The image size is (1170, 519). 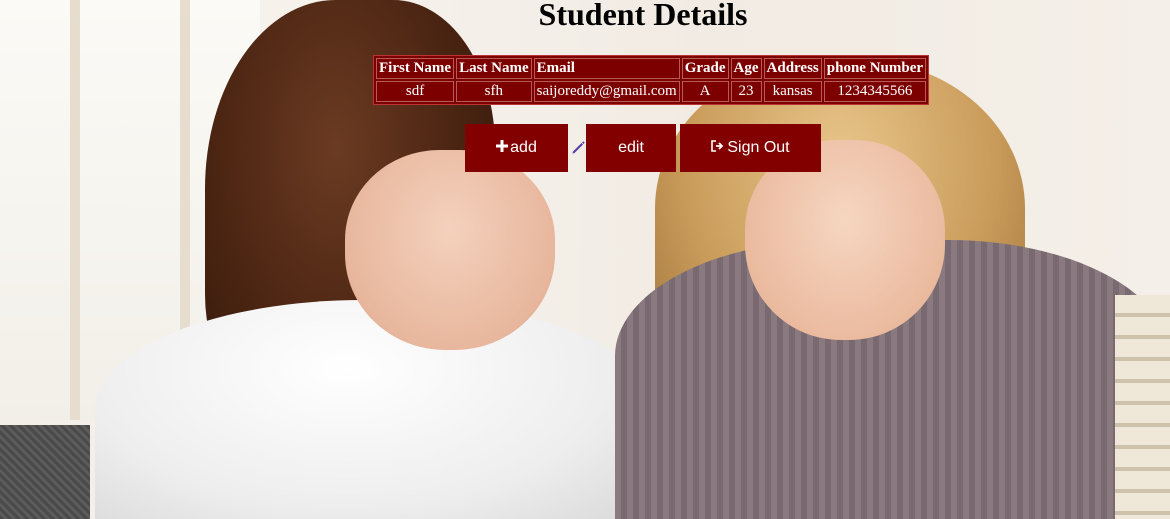 What do you see at coordinates (875, 68) in the screenshot?
I see `column-header-phone-number: phone Number` at bounding box center [875, 68].